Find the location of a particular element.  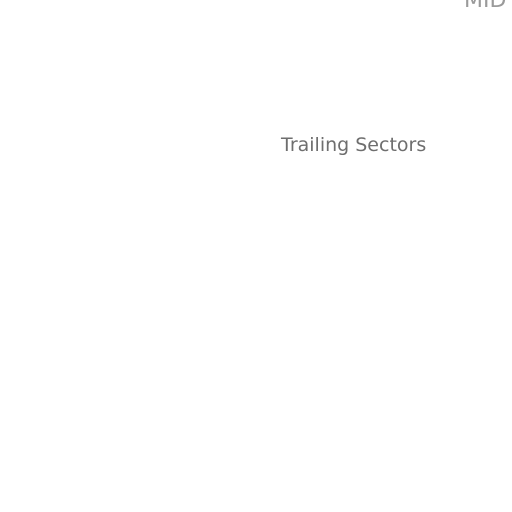

section-heading: Trailing Sectors is located at coordinates (354, 145).